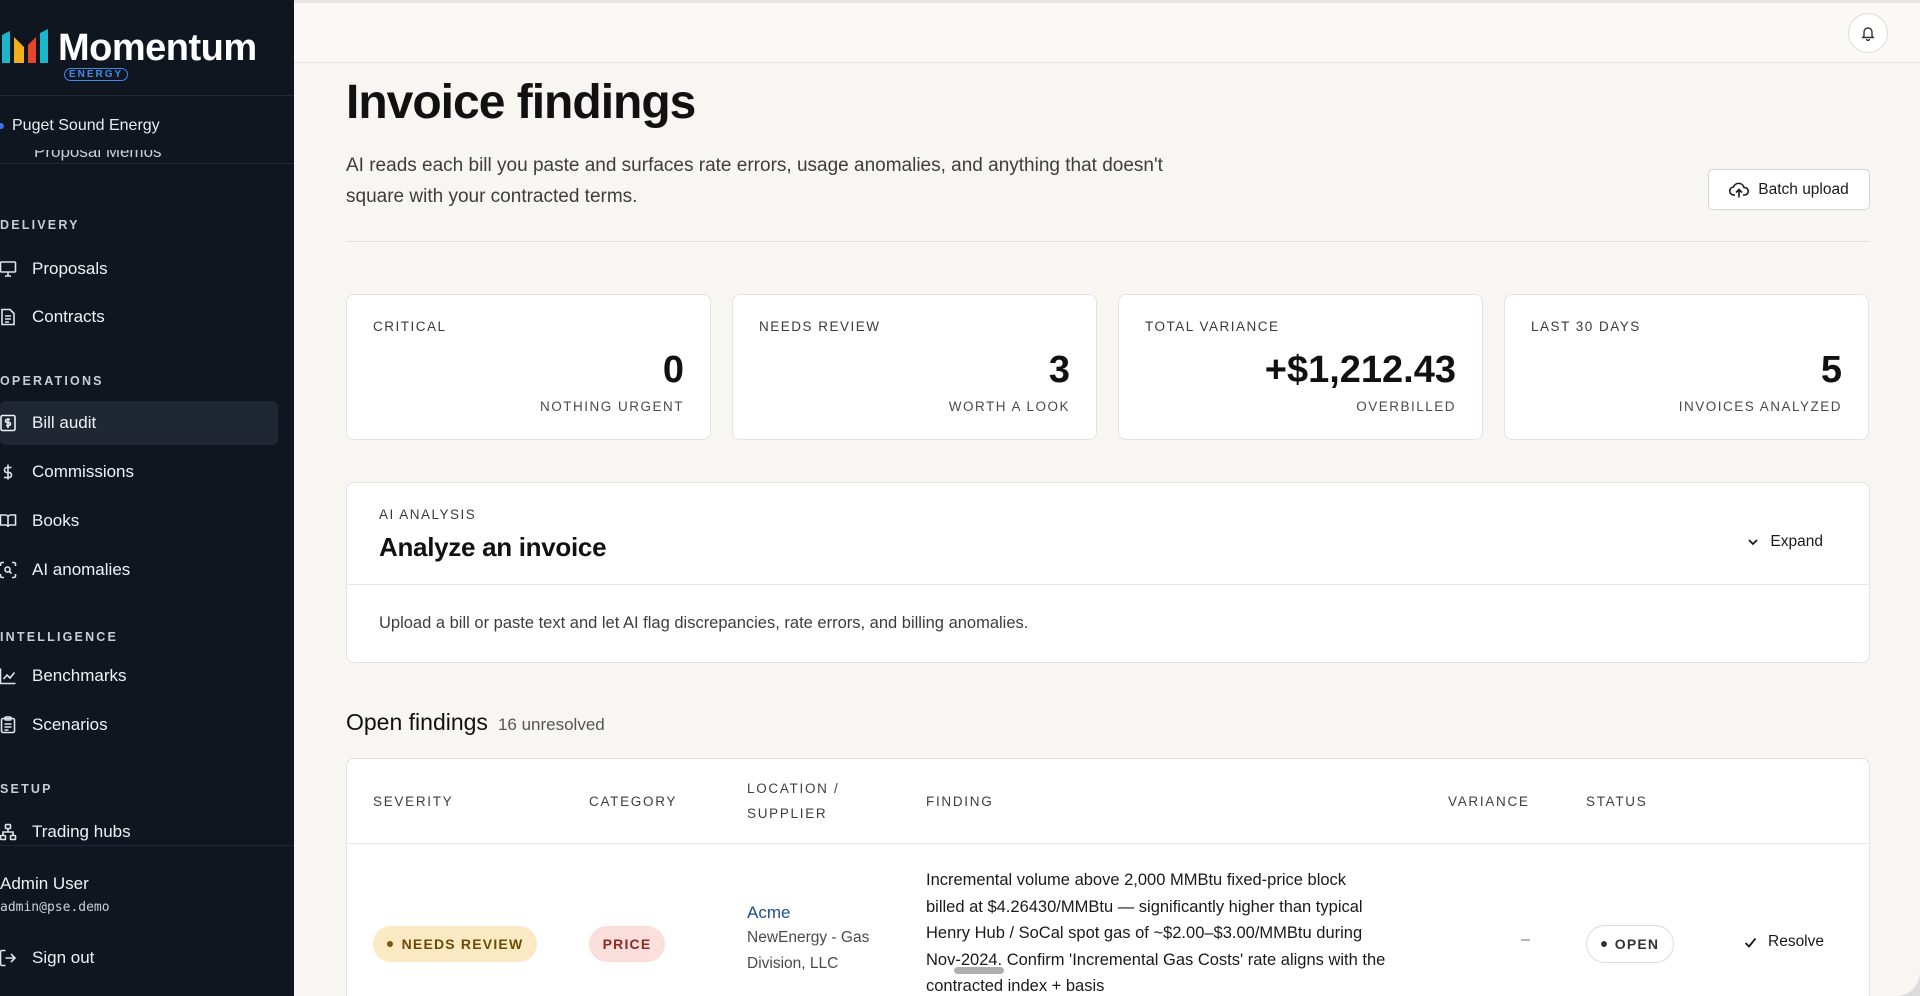 This screenshot has width=1920, height=996. What do you see at coordinates (807, 801) in the screenshot?
I see `column-header-location: LOCATION / SUPPLIER` at bounding box center [807, 801].